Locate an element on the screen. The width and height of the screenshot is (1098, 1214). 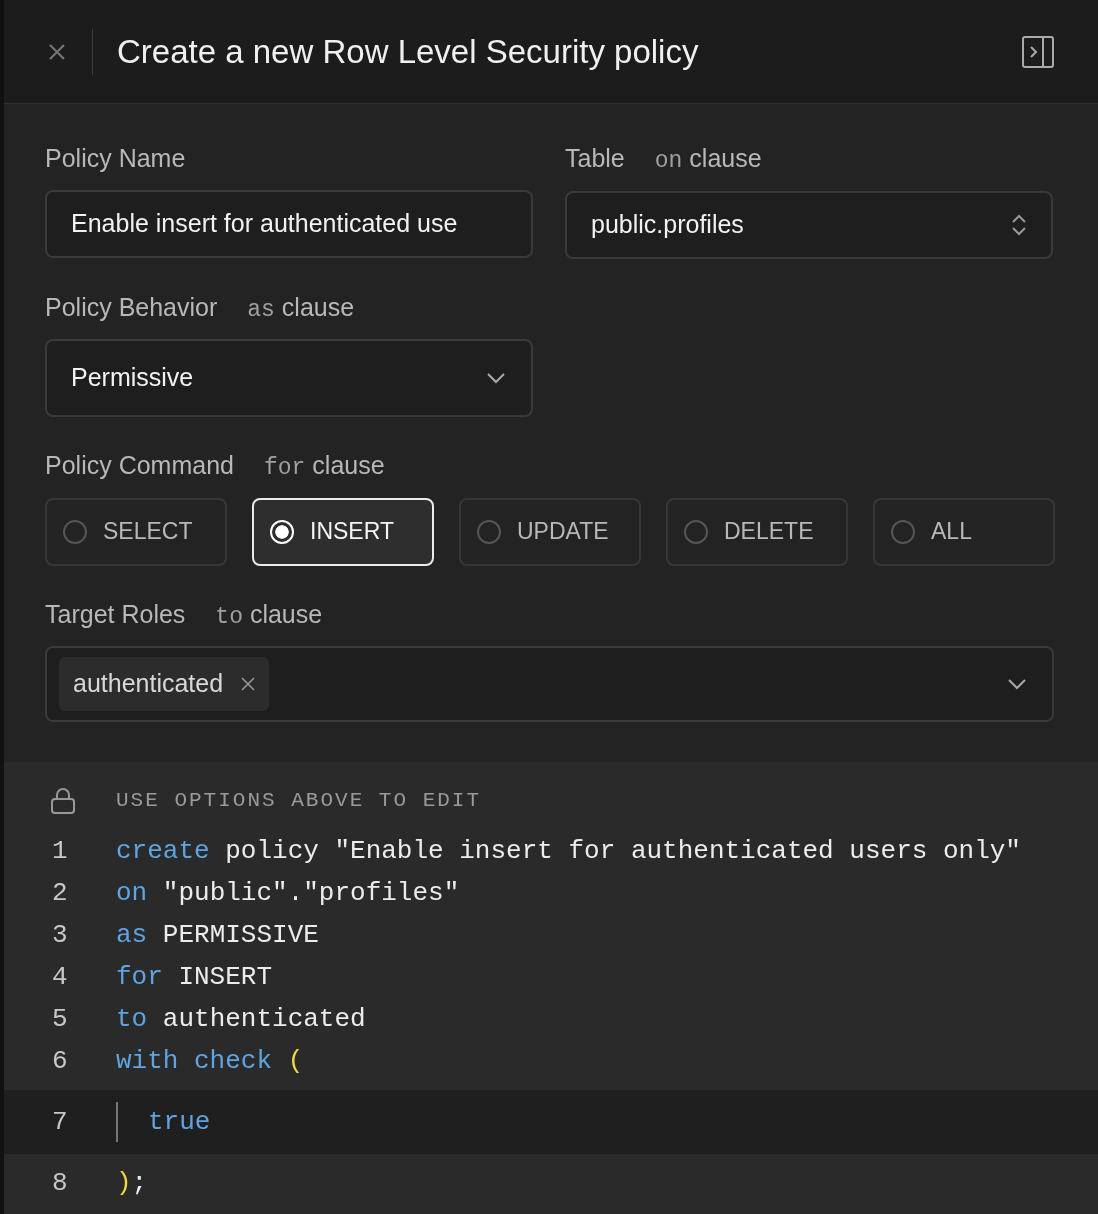
clause-label: on clause is located at coordinates (708, 159).